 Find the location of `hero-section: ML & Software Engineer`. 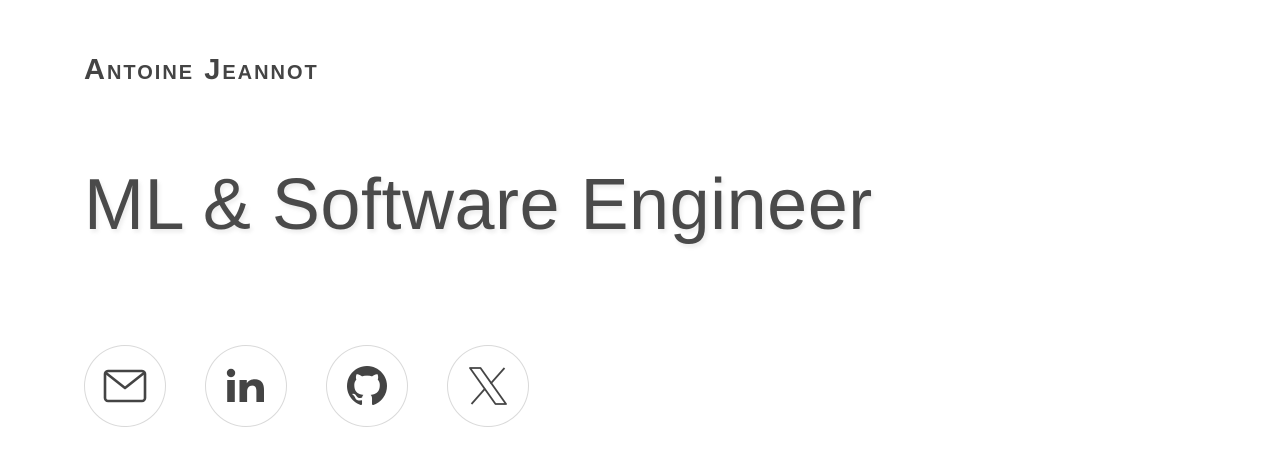

hero-section: ML & Software Engineer is located at coordinates (478, 205).